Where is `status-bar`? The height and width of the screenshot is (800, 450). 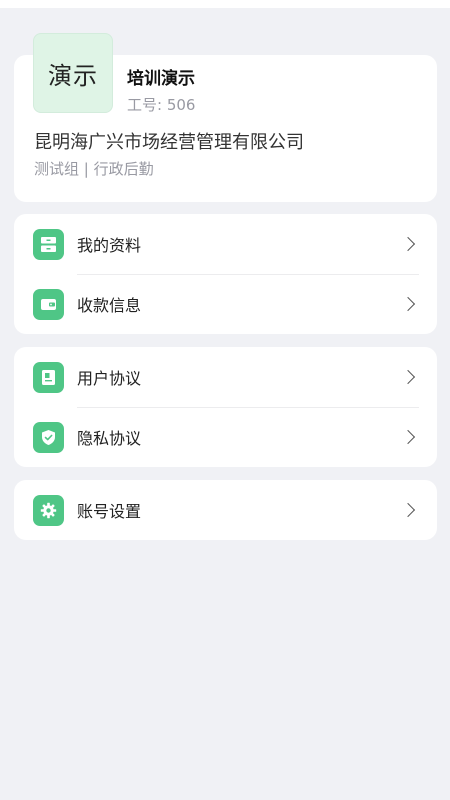 status-bar is located at coordinates (225, 4).